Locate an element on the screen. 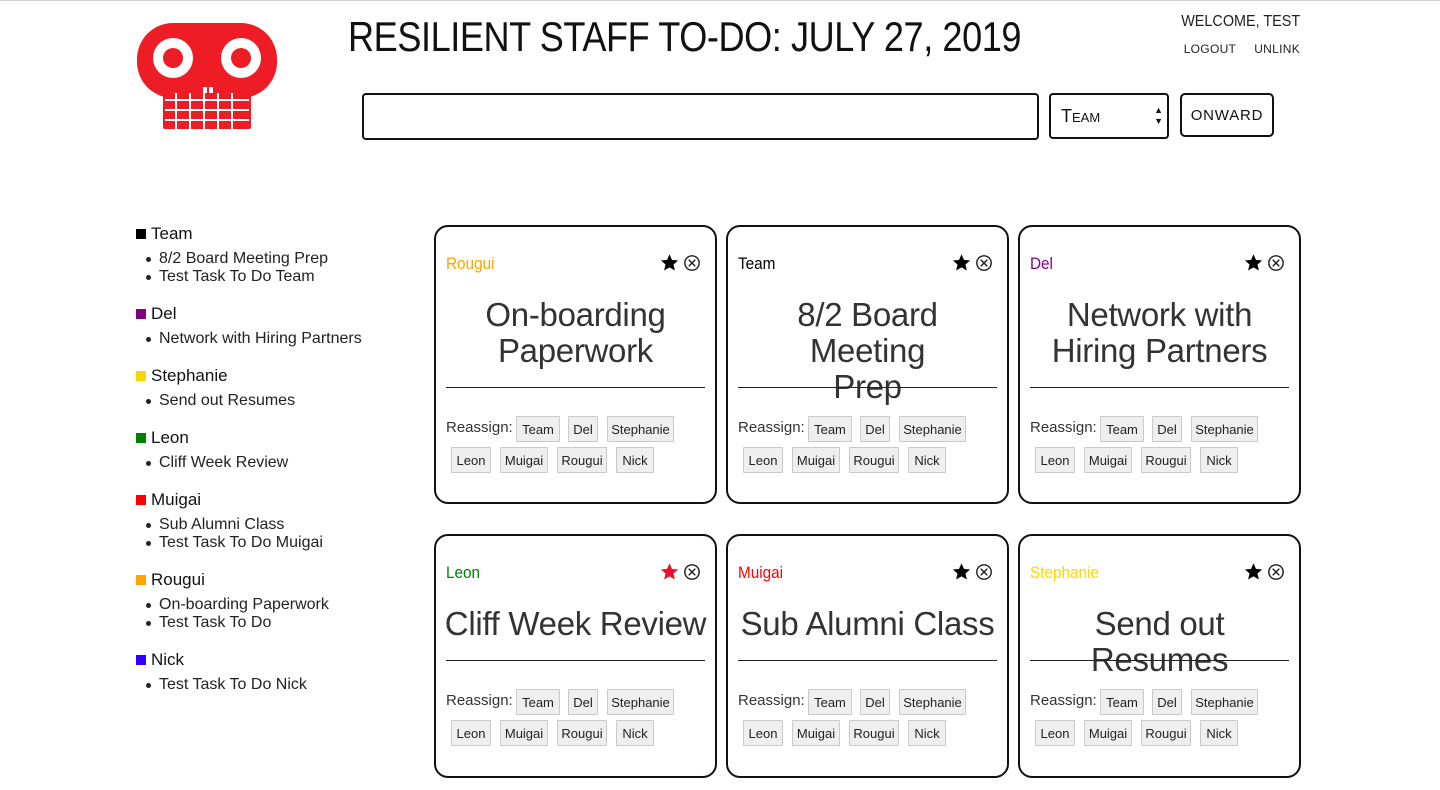  roster-task-item: On-boarding Paperwork is located at coordinates (281, 605).